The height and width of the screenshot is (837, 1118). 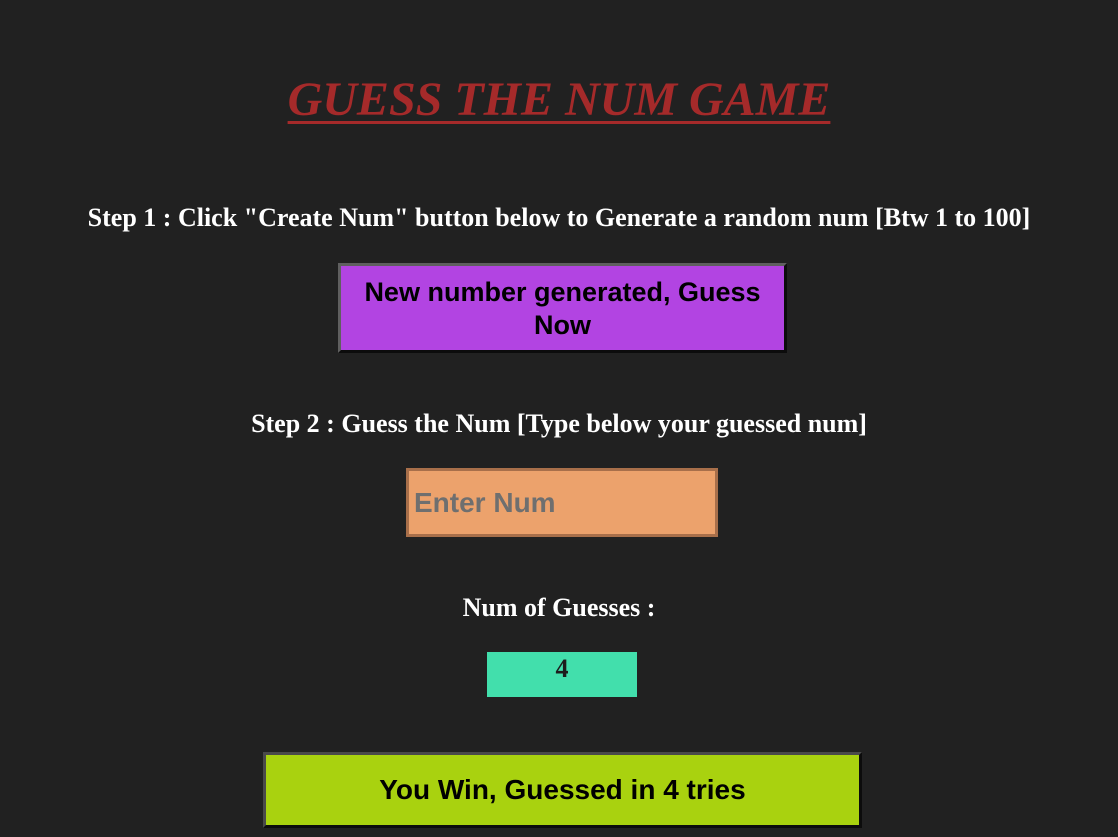 I want to click on page-title: GUESS THE NUM GAME, so click(x=559, y=99).